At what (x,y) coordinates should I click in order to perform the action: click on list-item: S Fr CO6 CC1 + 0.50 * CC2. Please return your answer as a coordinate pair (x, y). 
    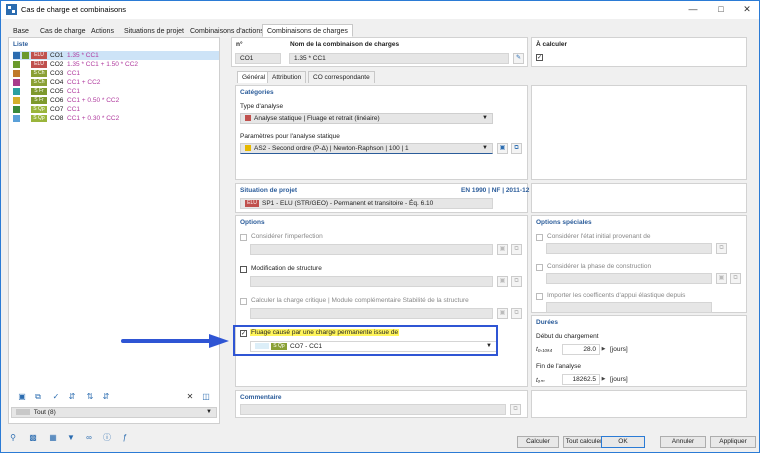
    Looking at the image, I should click on (116, 100).